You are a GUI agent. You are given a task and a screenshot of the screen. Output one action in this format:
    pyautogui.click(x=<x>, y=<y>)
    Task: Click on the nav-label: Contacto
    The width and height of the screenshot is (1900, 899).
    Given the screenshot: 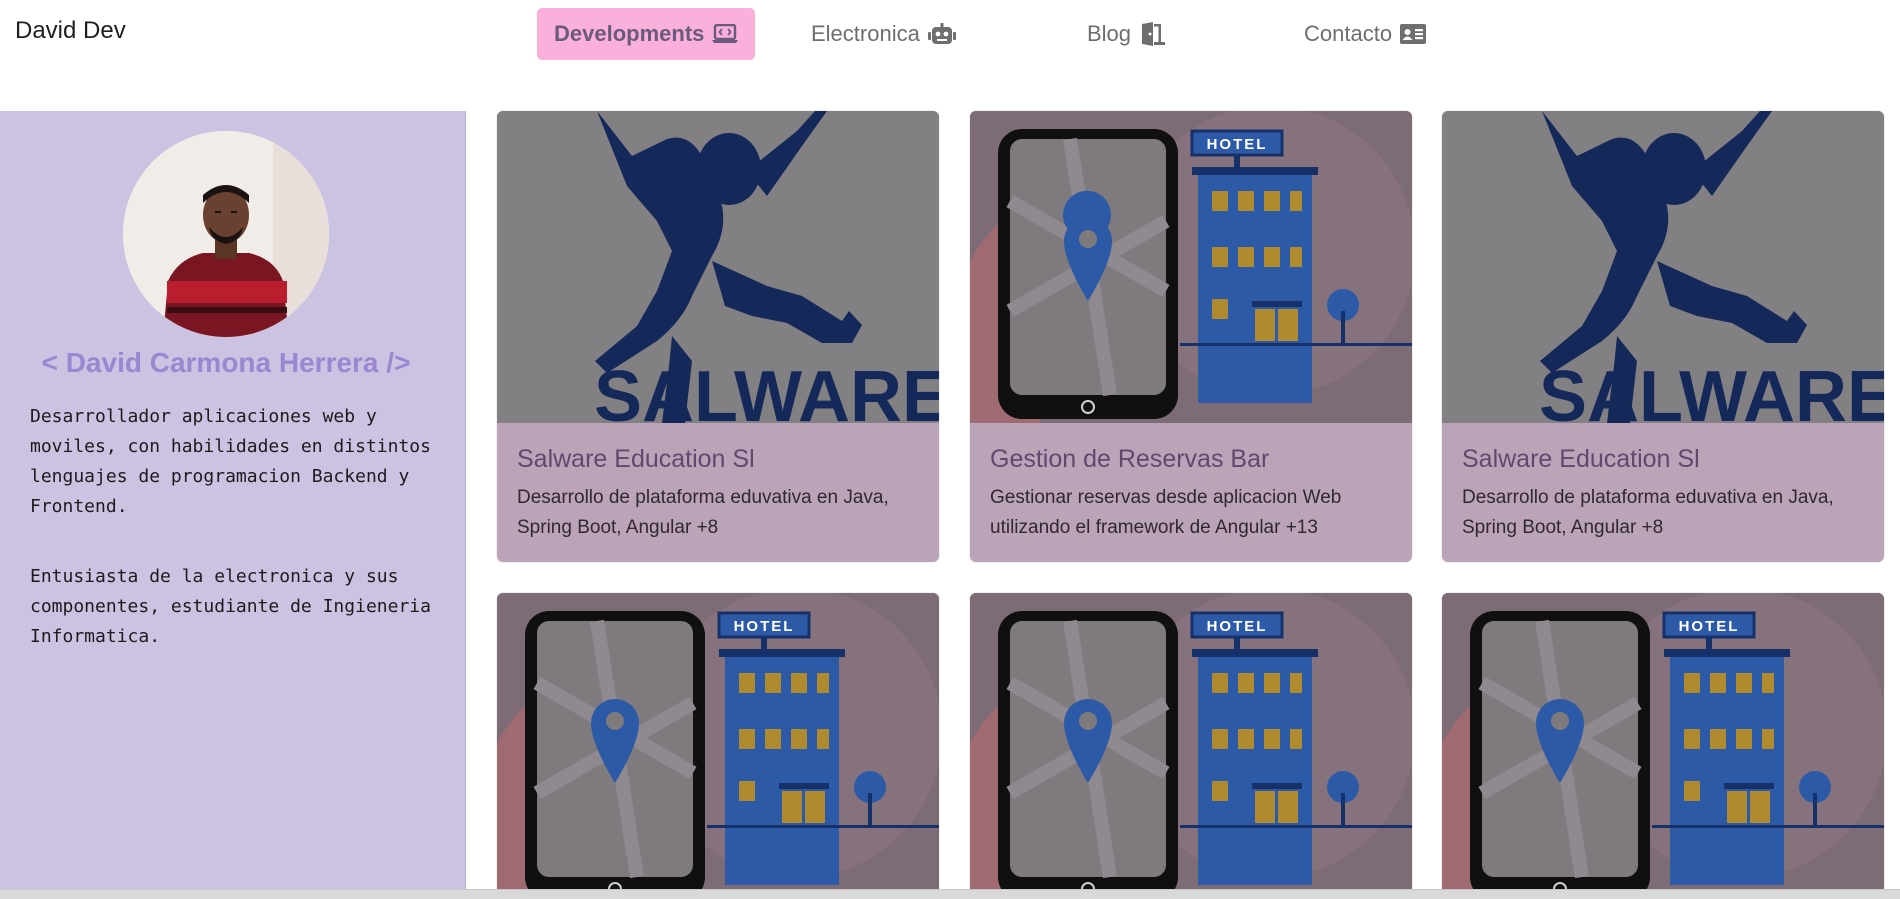 What is the action you would take?
    pyautogui.click(x=1348, y=33)
    